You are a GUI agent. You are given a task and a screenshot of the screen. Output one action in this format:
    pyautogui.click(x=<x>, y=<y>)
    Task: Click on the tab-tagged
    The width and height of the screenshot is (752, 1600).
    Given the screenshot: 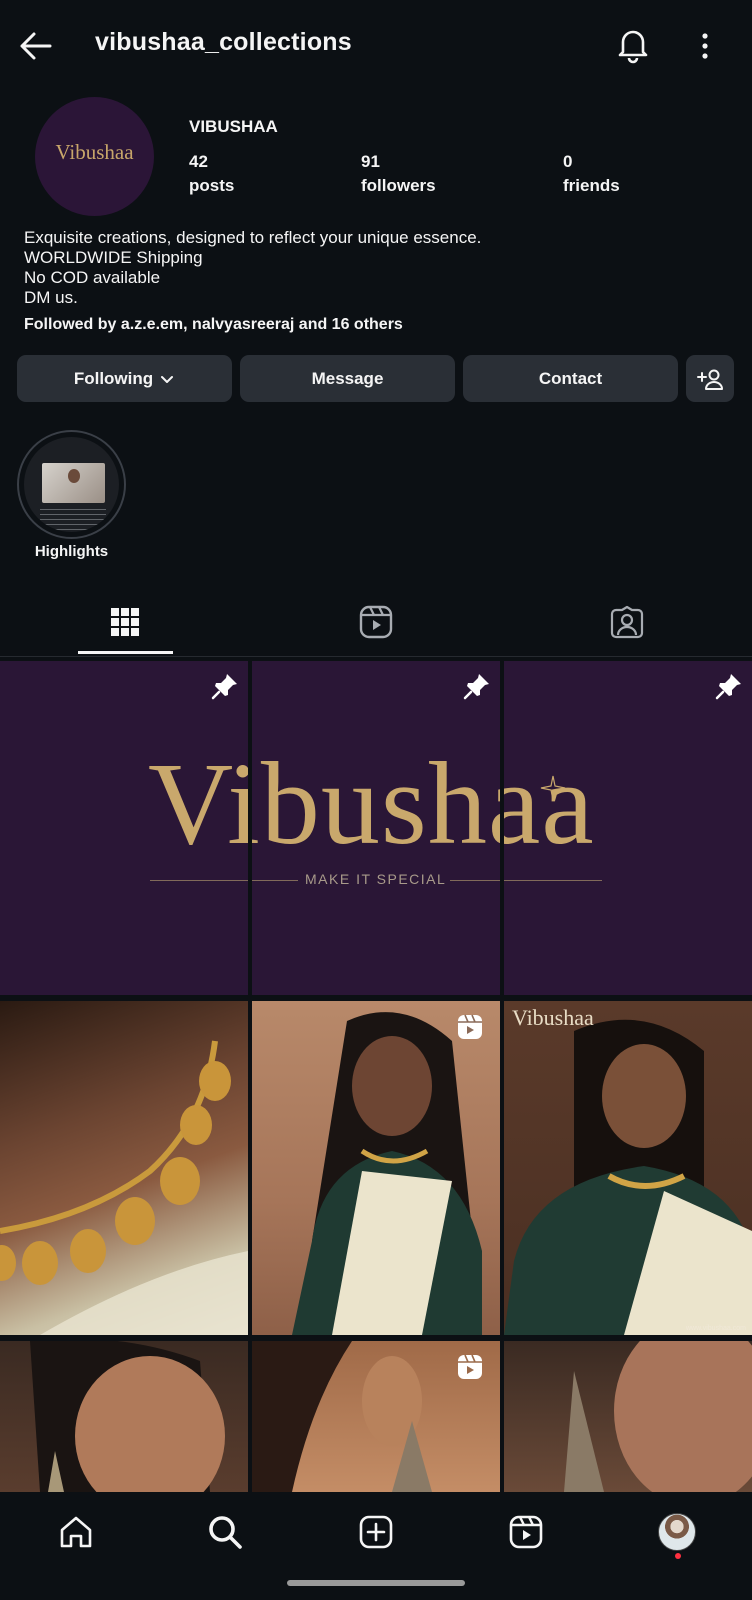 What is the action you would take?
    pyautogui.click(x=627, y=622)
    